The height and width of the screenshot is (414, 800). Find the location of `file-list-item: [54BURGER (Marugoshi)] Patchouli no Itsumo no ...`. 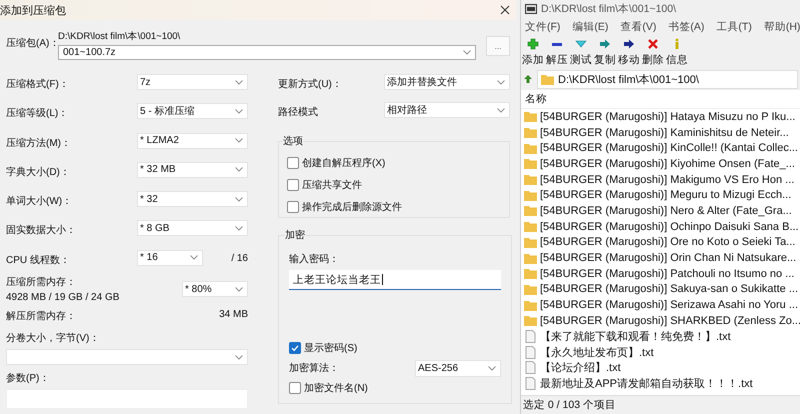

file-list-item: [54BURGER (Marugoshi)] Patchouli no Itsumo no ... is located at coordinates (660, 274).